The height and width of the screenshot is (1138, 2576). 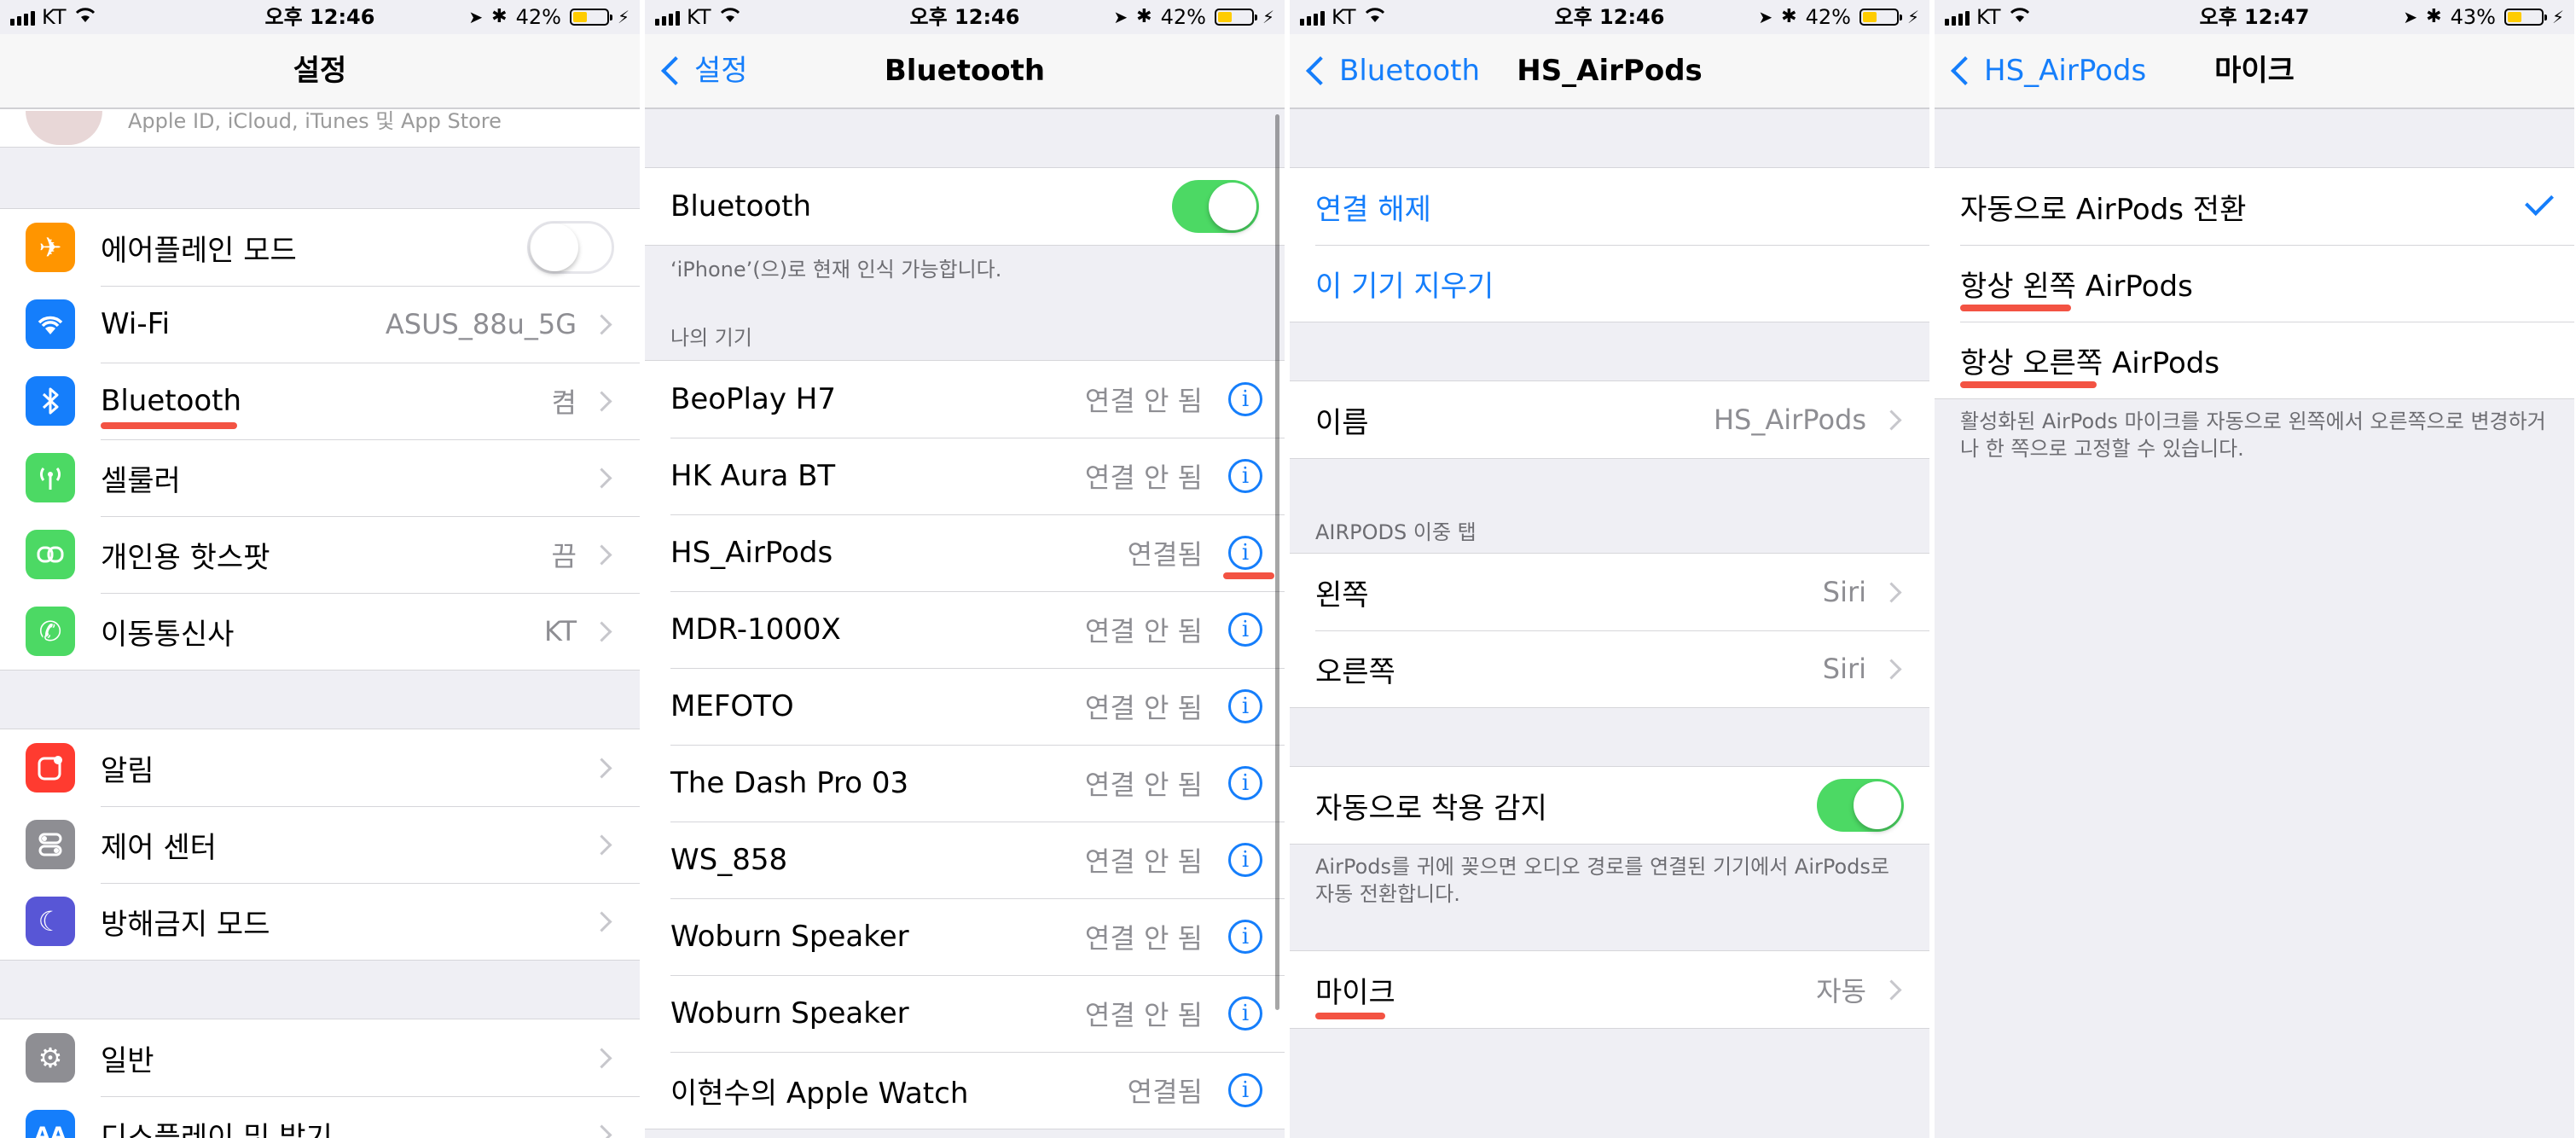 I want to click on settings-row-display: AA 디스플레이 및 밝기, so click(x=320, y=1117).